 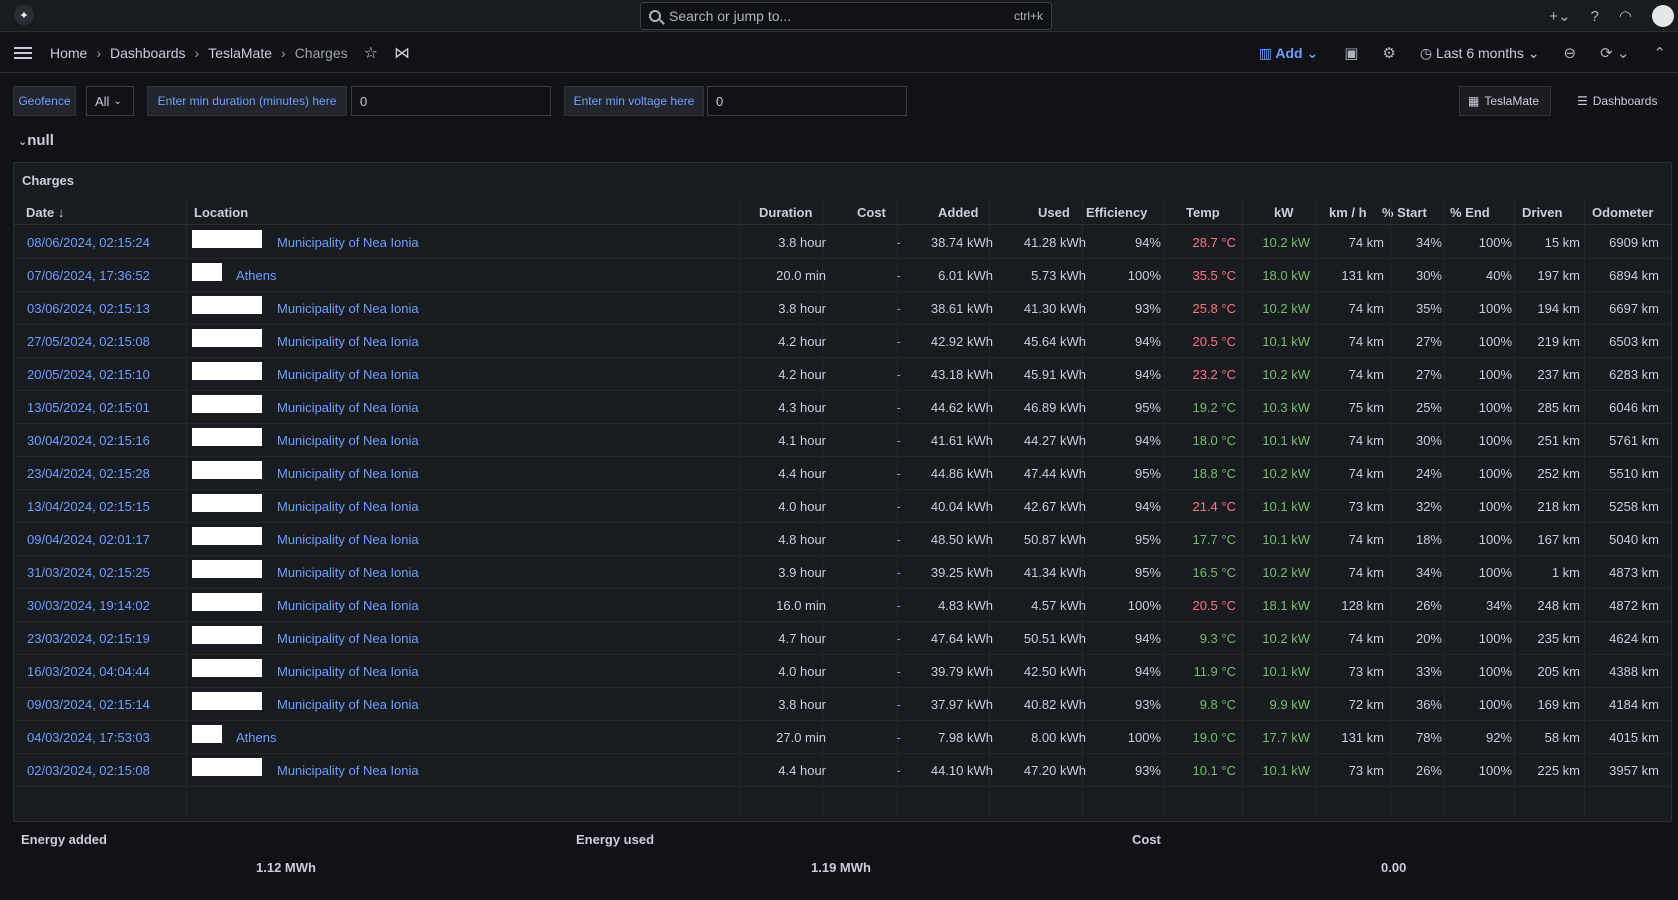 I want to click on help-icon: ?, so click(x=1595, y=16).